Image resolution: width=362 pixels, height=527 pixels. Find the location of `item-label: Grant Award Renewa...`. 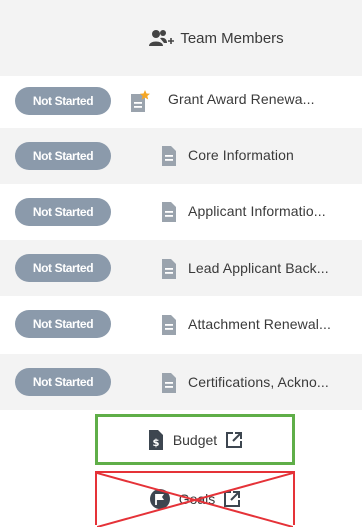

item-label: Grant Award Renewa... is located at coordinates (241, 99).